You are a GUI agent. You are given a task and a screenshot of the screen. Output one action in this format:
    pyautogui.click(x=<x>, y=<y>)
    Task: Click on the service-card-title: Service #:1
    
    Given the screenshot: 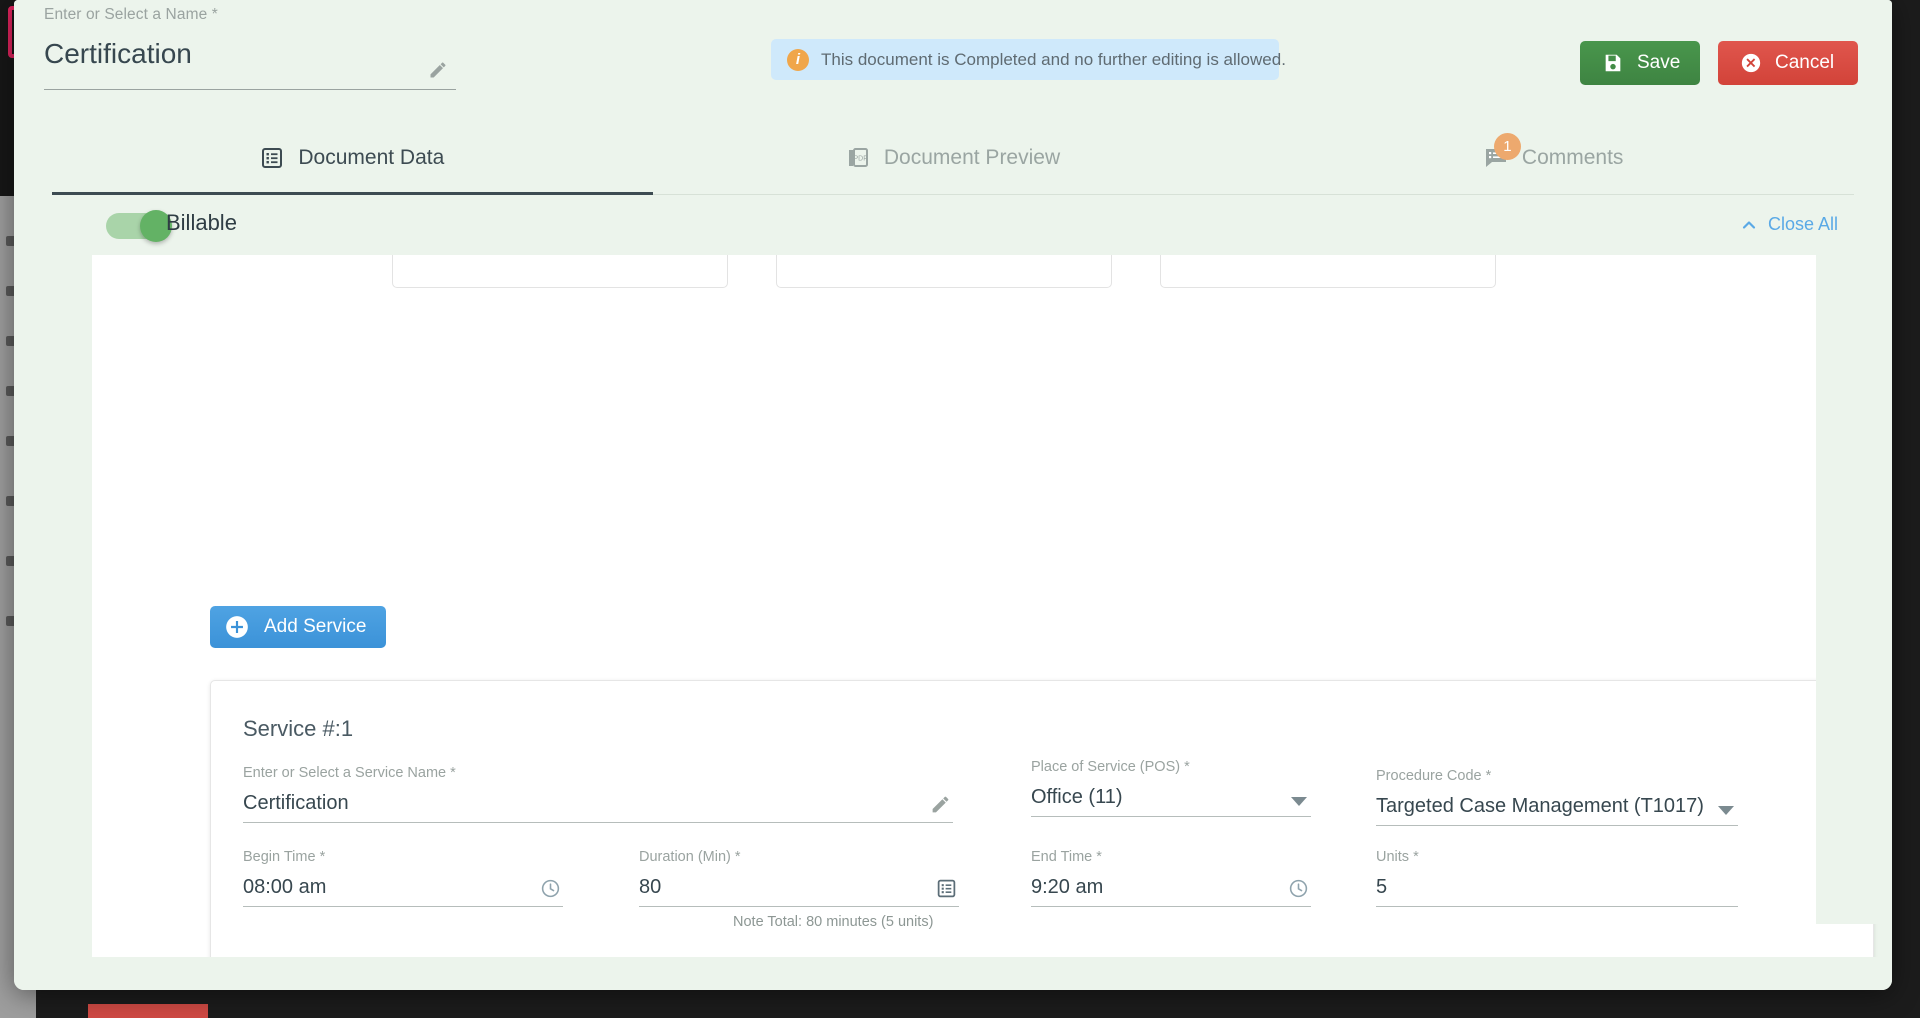 What is the action you would take?
    pyautogui.click(x=298, y=728)
    